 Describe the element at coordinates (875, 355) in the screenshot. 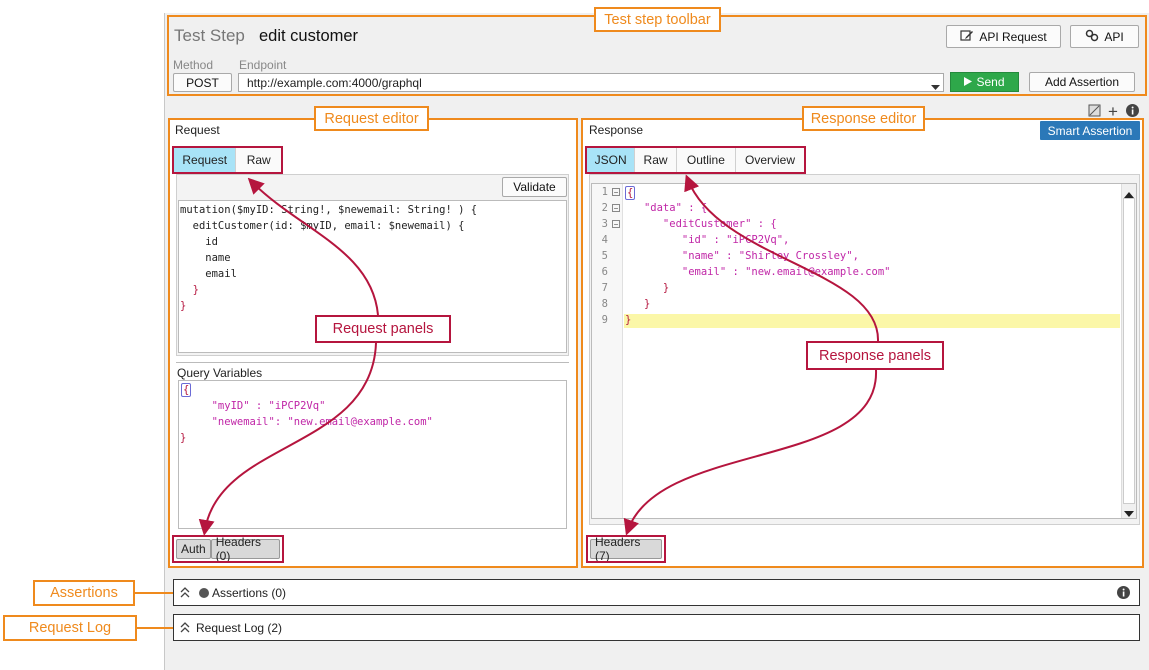

I see `callout-response-panels: Response panels` at that location.